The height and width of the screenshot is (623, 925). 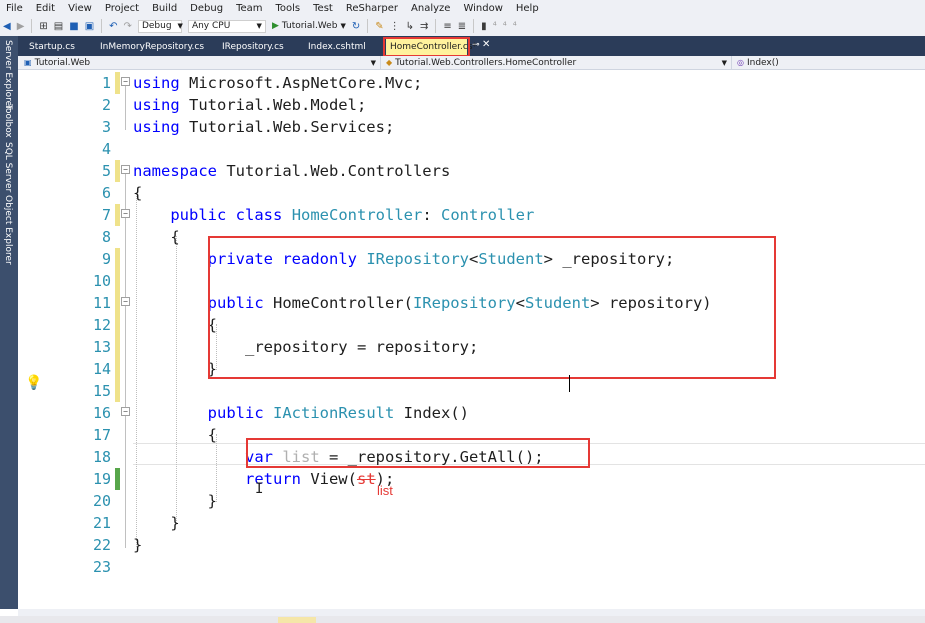 I want to click on horizontal-scrollbar, so click(x=471, y=612).